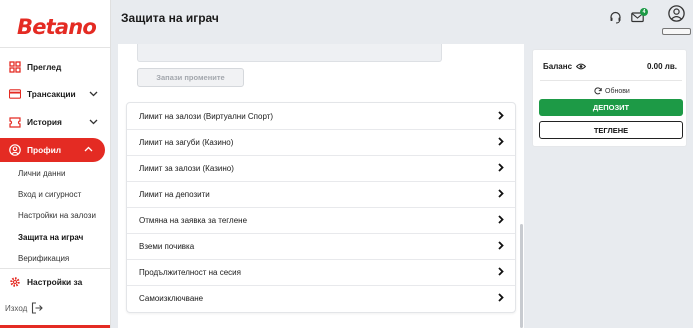 The image size is (693, 328). What do you see at coordinates (321, 168) in the screenshot?
I see `list-item: Лимит за залози (Казино)` at bounding box center [321, 168].